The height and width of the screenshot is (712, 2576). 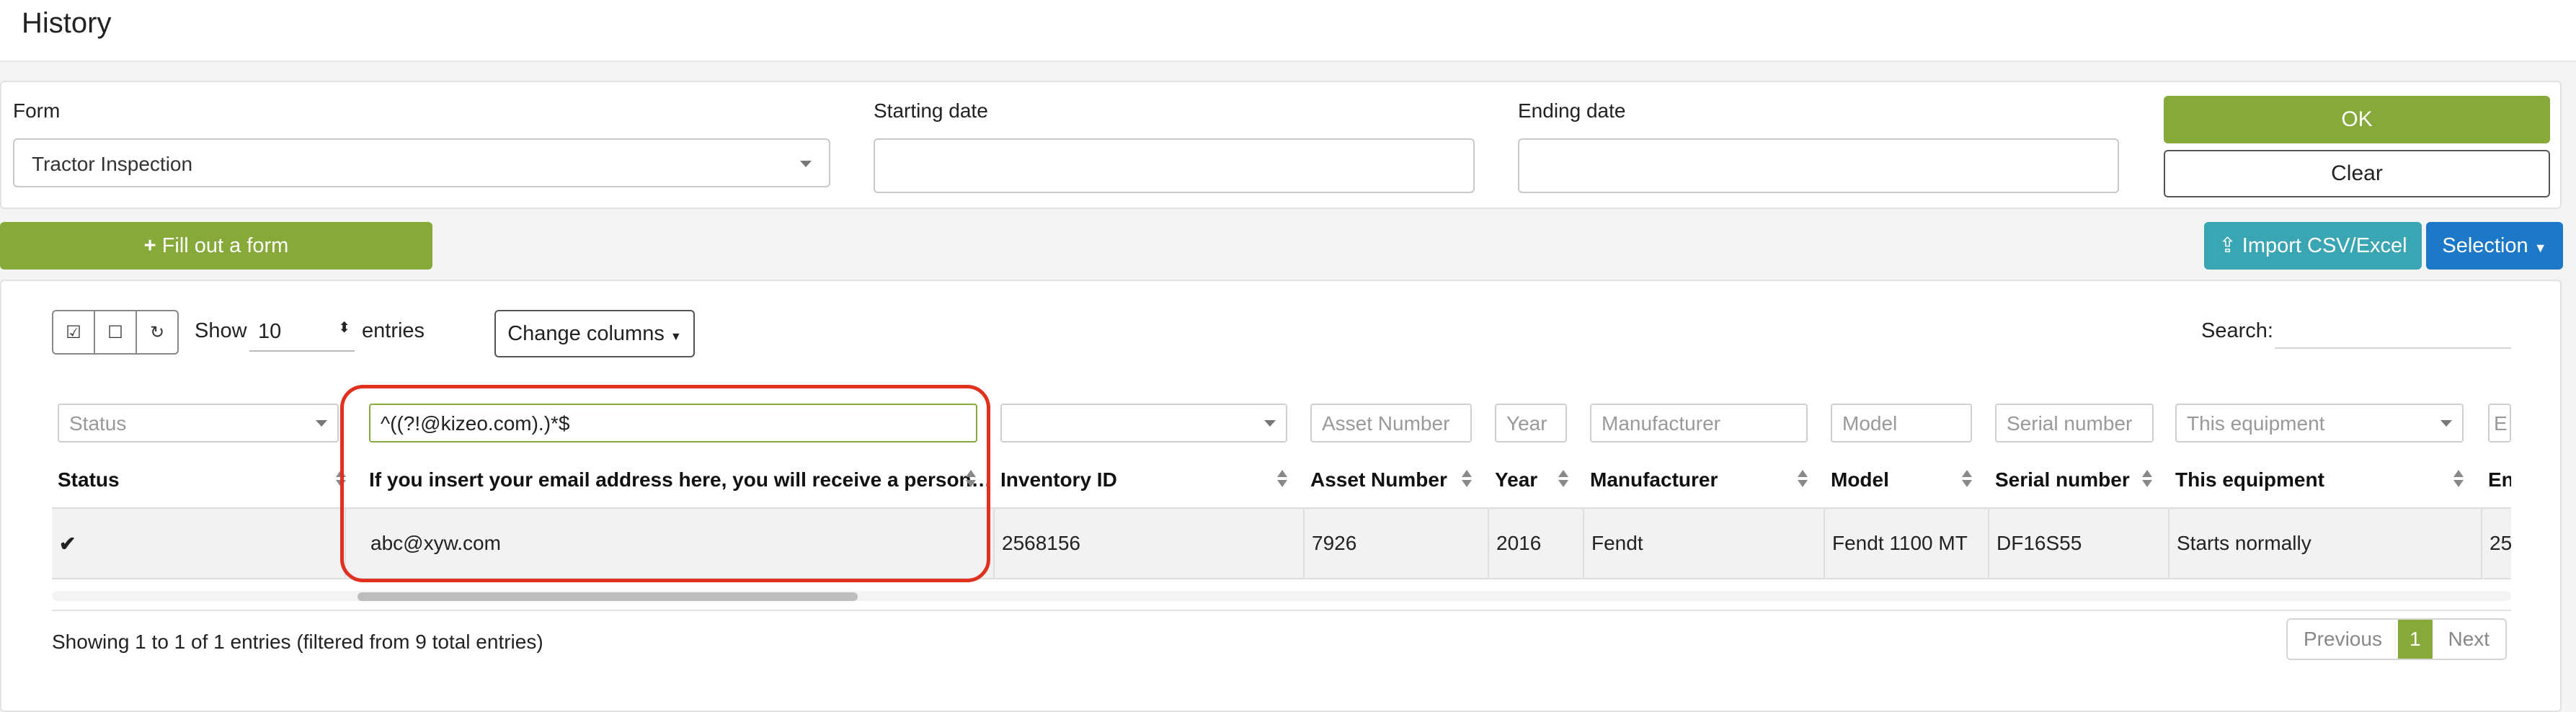 I want to click on entries-length-value: 10, so click(x=270, y=331).